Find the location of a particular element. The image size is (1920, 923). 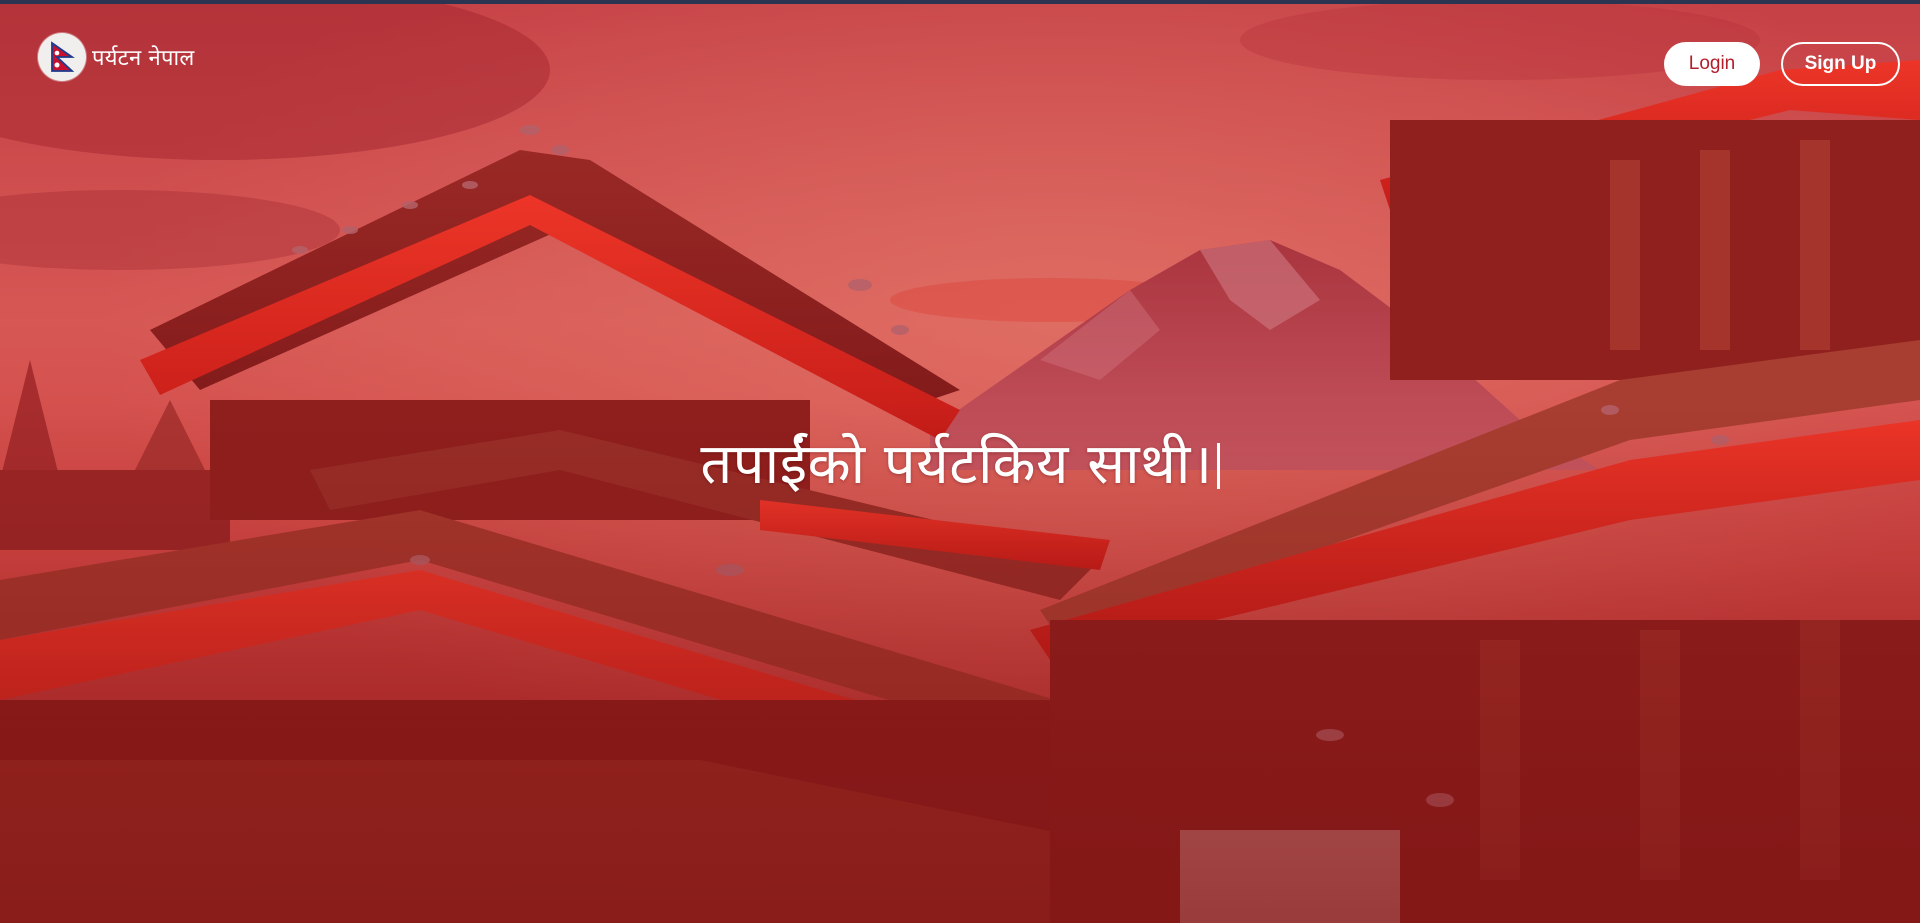

auth-actions: Login Sign Up is located at coordinates (1782, 64).